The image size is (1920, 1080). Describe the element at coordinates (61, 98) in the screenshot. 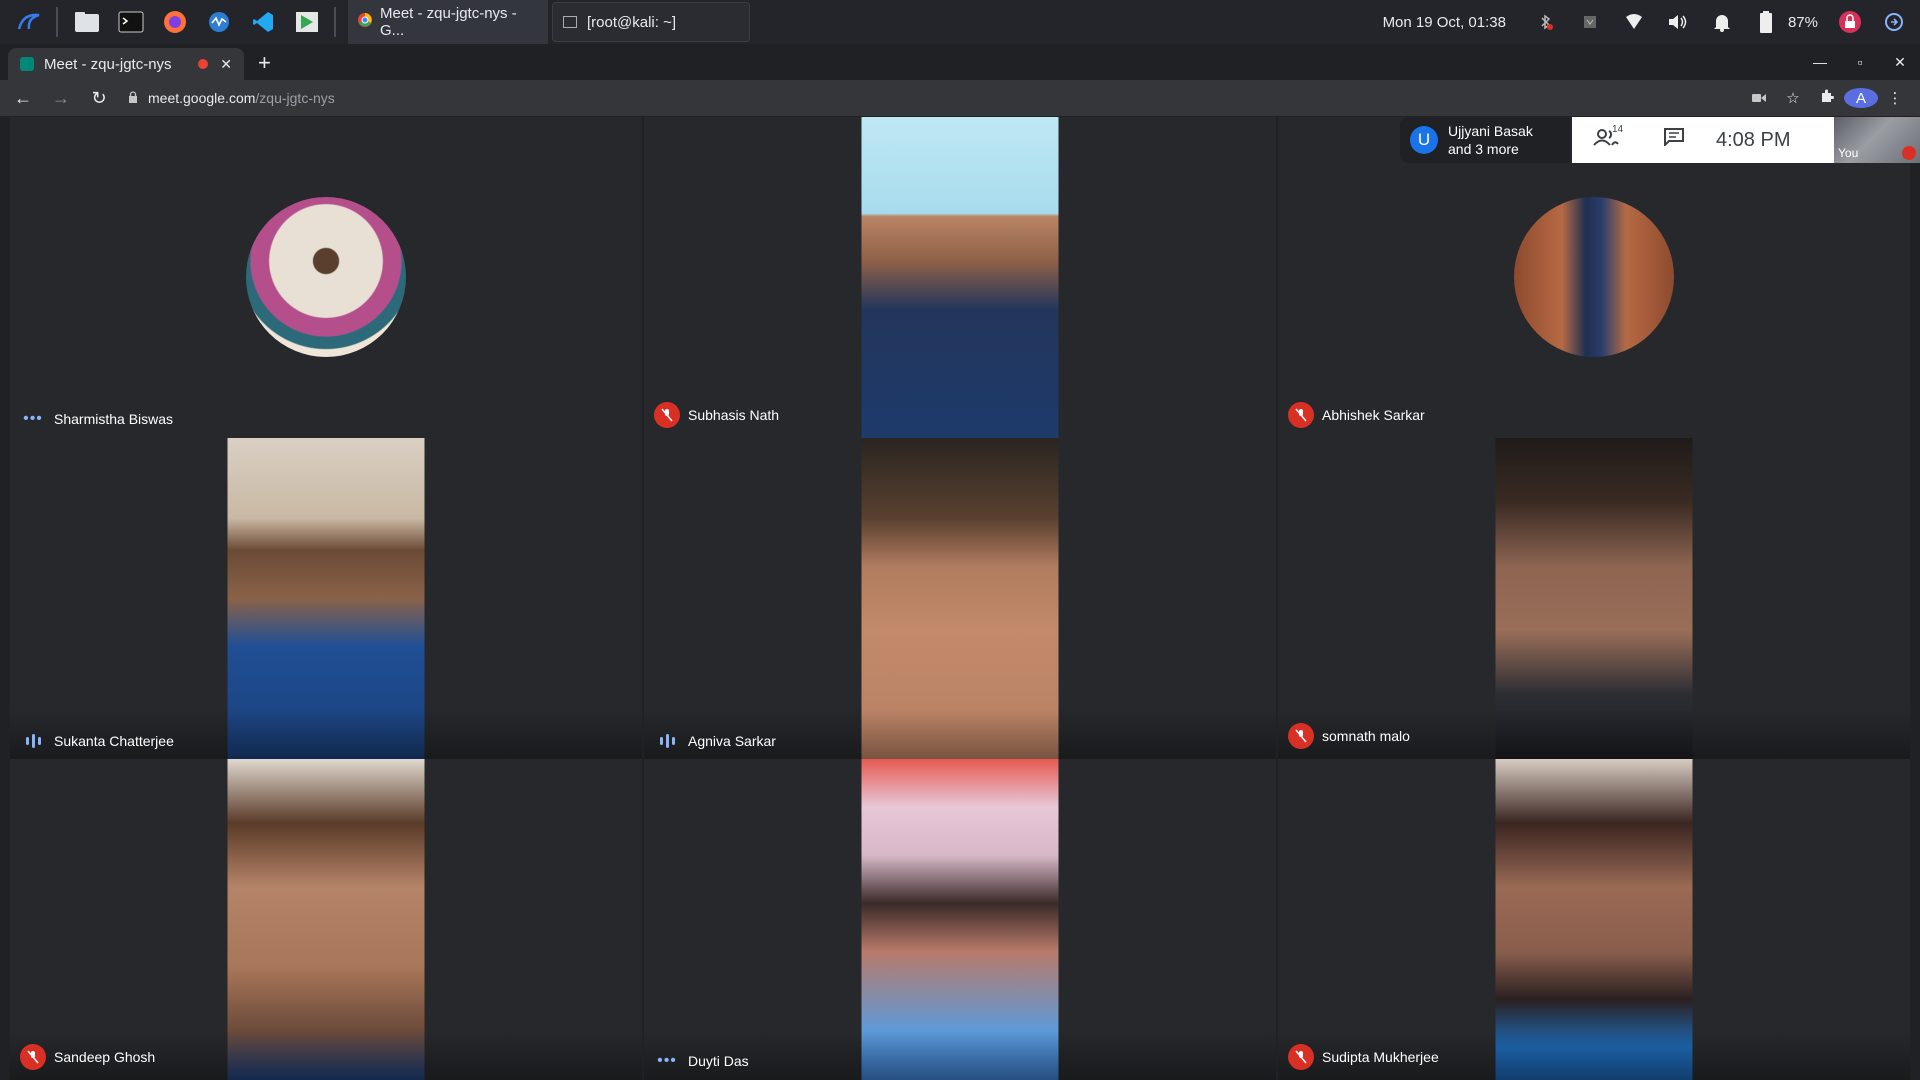

I see `forward-icon: →` at that location.